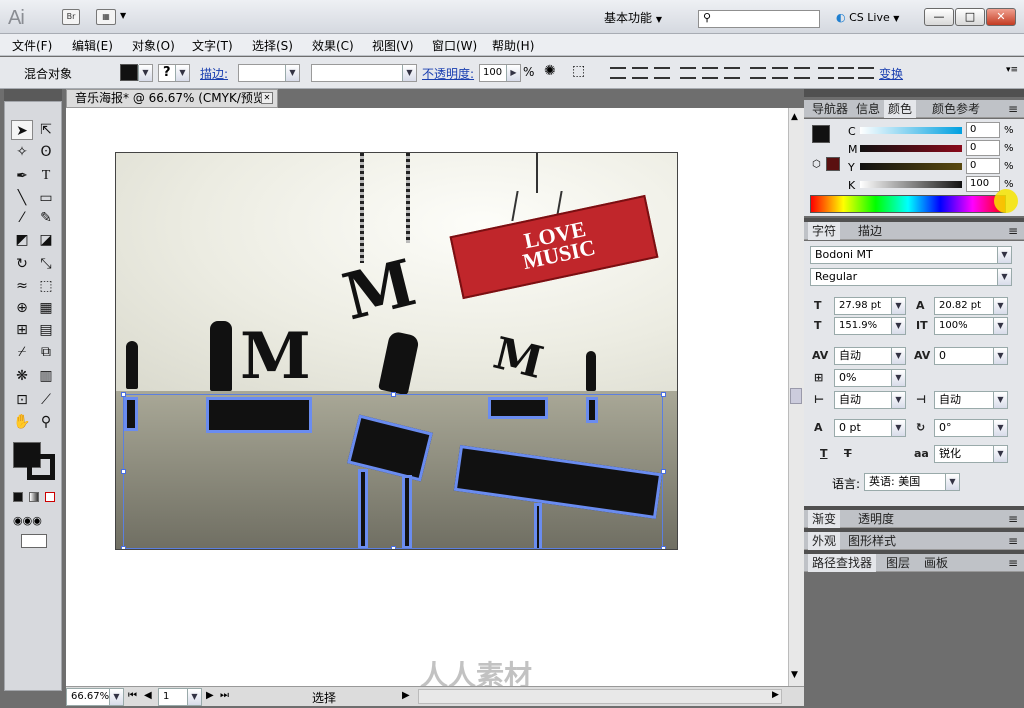 This screenshot has width=1024, height=708. I want to click on minimize-button: —, so click(939, 17).